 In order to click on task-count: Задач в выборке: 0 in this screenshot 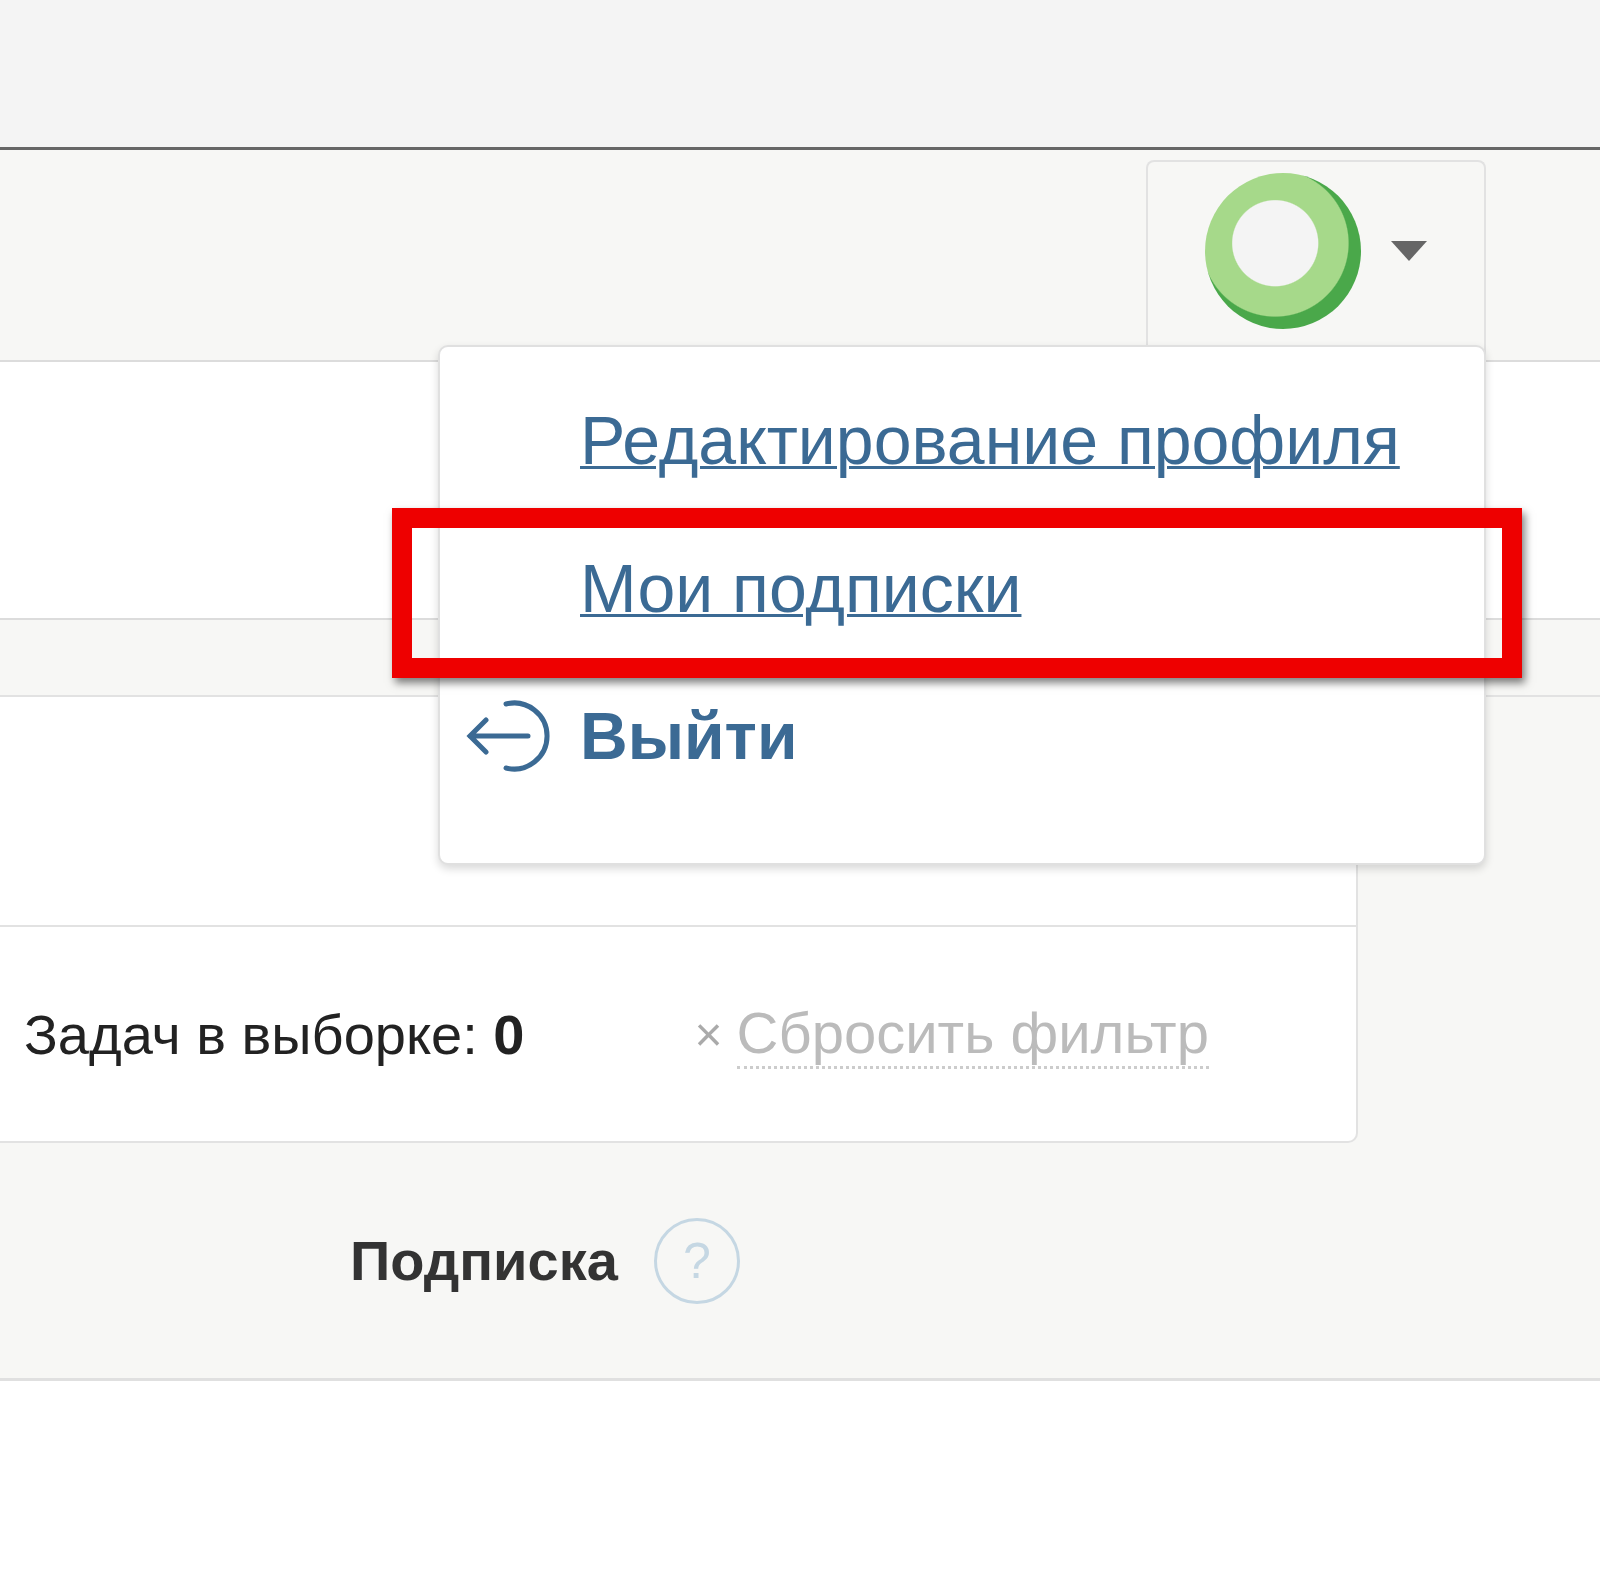, I will do `click(274, 1034)`.